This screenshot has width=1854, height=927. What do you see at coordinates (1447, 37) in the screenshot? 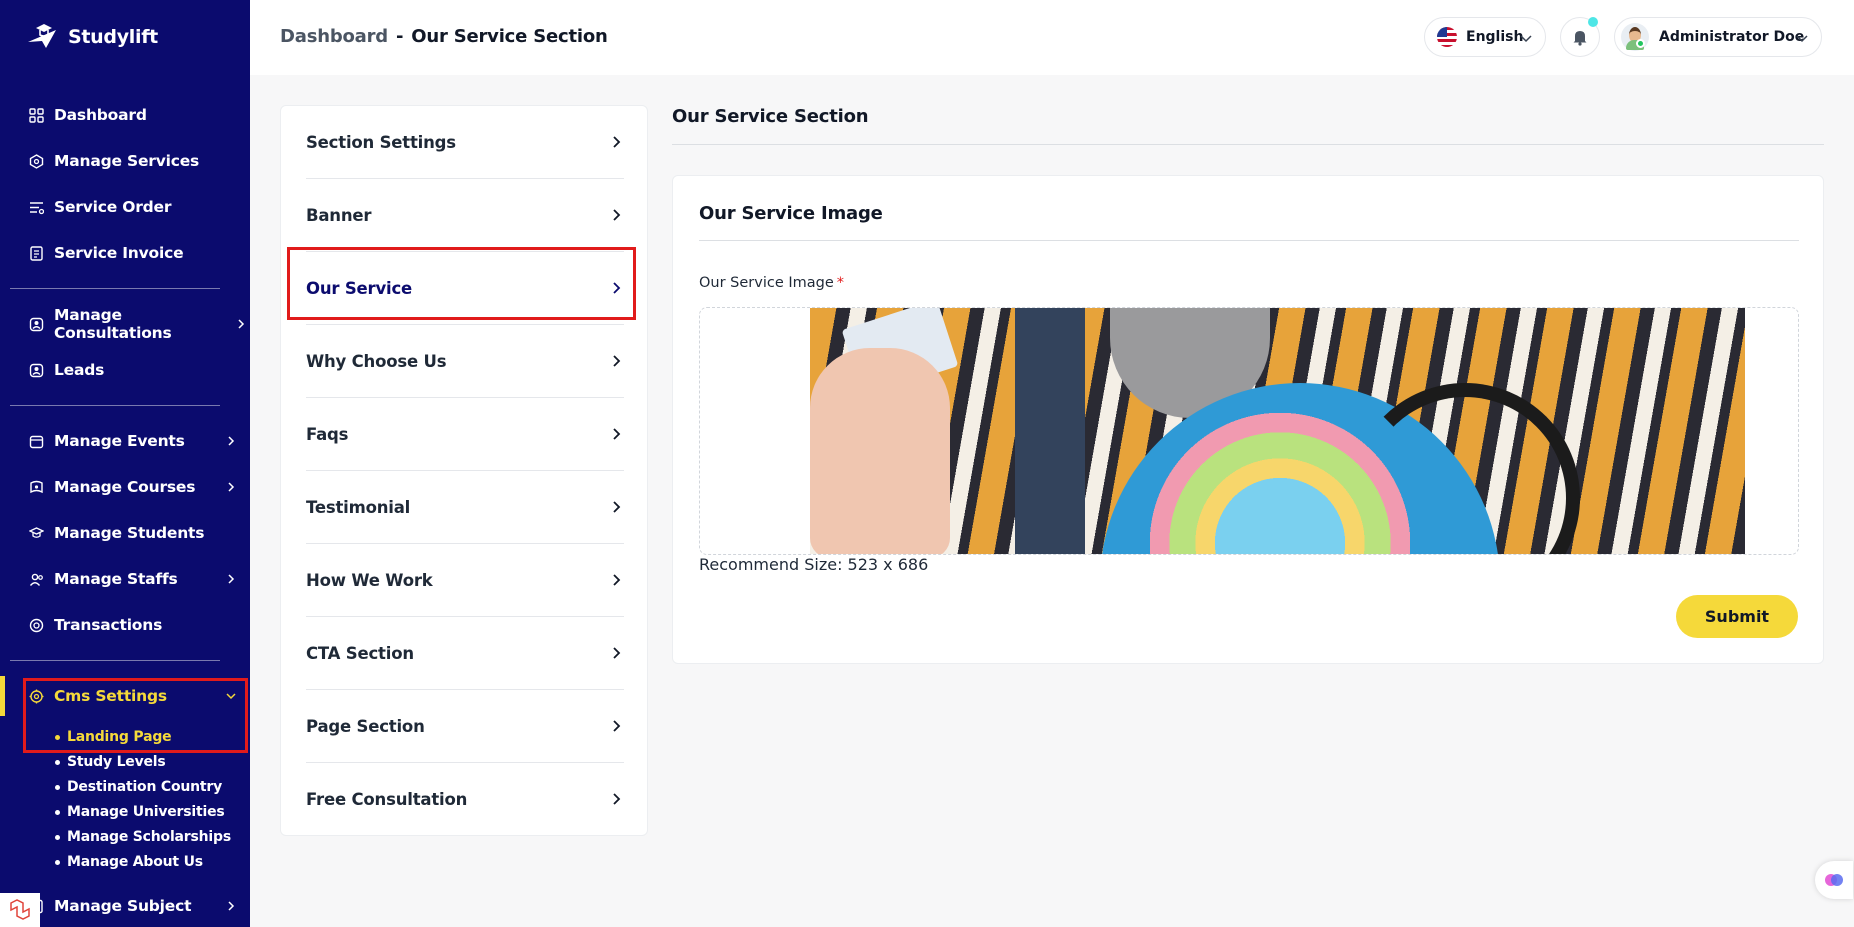
I see `us-flag-icon` at bounding box center [1447, 37].